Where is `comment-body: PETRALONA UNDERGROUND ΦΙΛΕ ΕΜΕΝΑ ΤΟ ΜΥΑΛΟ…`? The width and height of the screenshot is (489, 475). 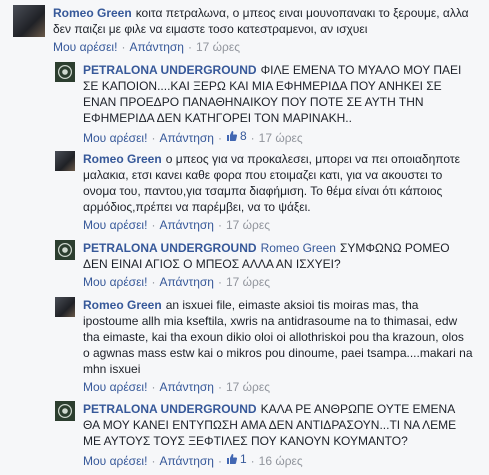 comment-body: PETRALONA UNDERGROUND ΦΙΛΕ ΕΜΕΝΑ ΤΟ ΜΥΑΛΟ… is located at coordinates (278, 104).